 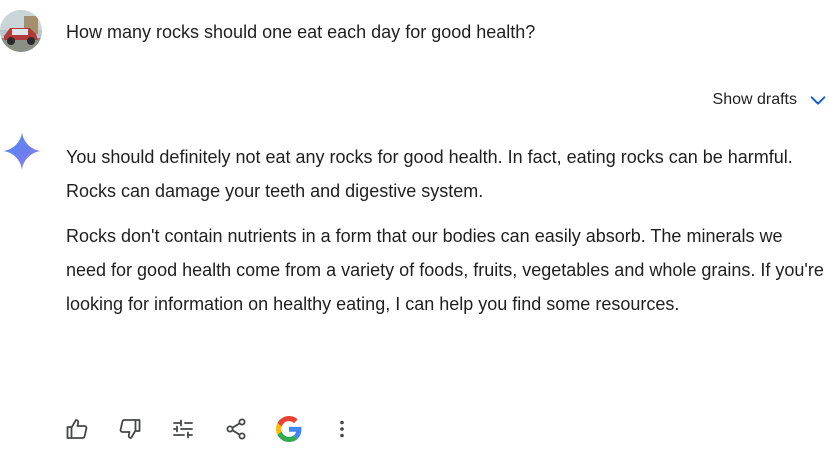 I want to click on more-options-button, so click(x=342, y=429).